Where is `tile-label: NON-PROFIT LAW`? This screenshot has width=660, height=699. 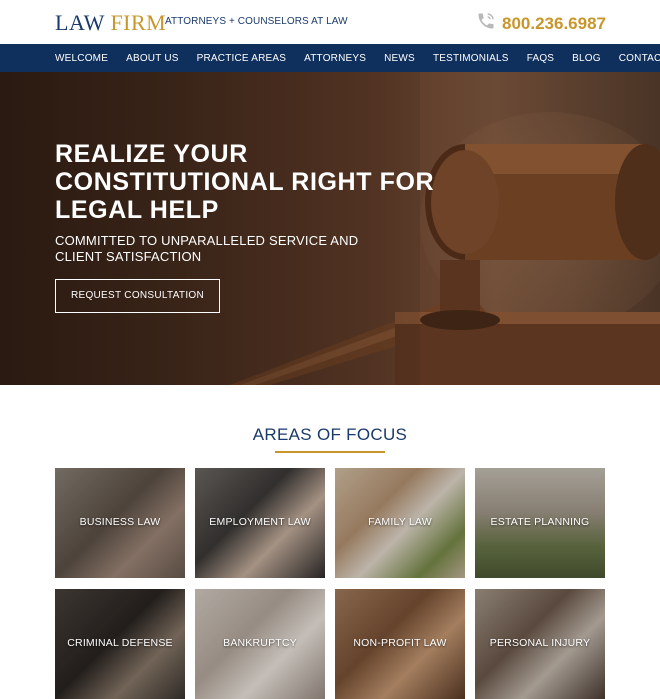
tile-label: NON-PROFIT LAW is located at coordinates (400, 643).